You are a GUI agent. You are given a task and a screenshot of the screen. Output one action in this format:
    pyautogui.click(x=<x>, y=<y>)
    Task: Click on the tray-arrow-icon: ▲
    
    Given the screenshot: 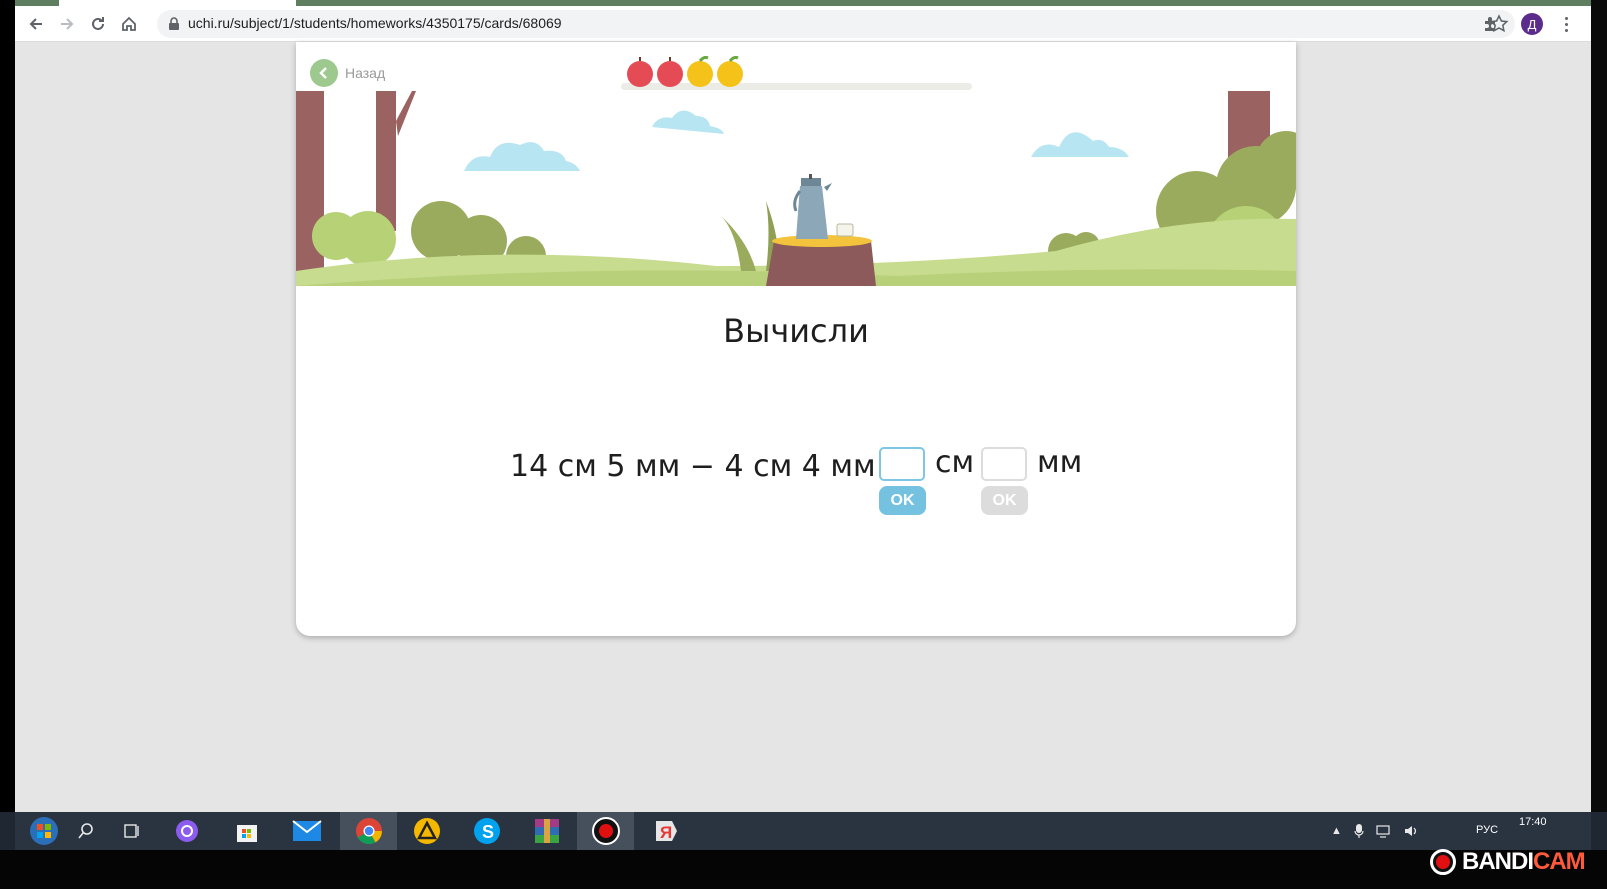 What is the action you would take?
    pyautogui.click(x=1336, y=831)
    